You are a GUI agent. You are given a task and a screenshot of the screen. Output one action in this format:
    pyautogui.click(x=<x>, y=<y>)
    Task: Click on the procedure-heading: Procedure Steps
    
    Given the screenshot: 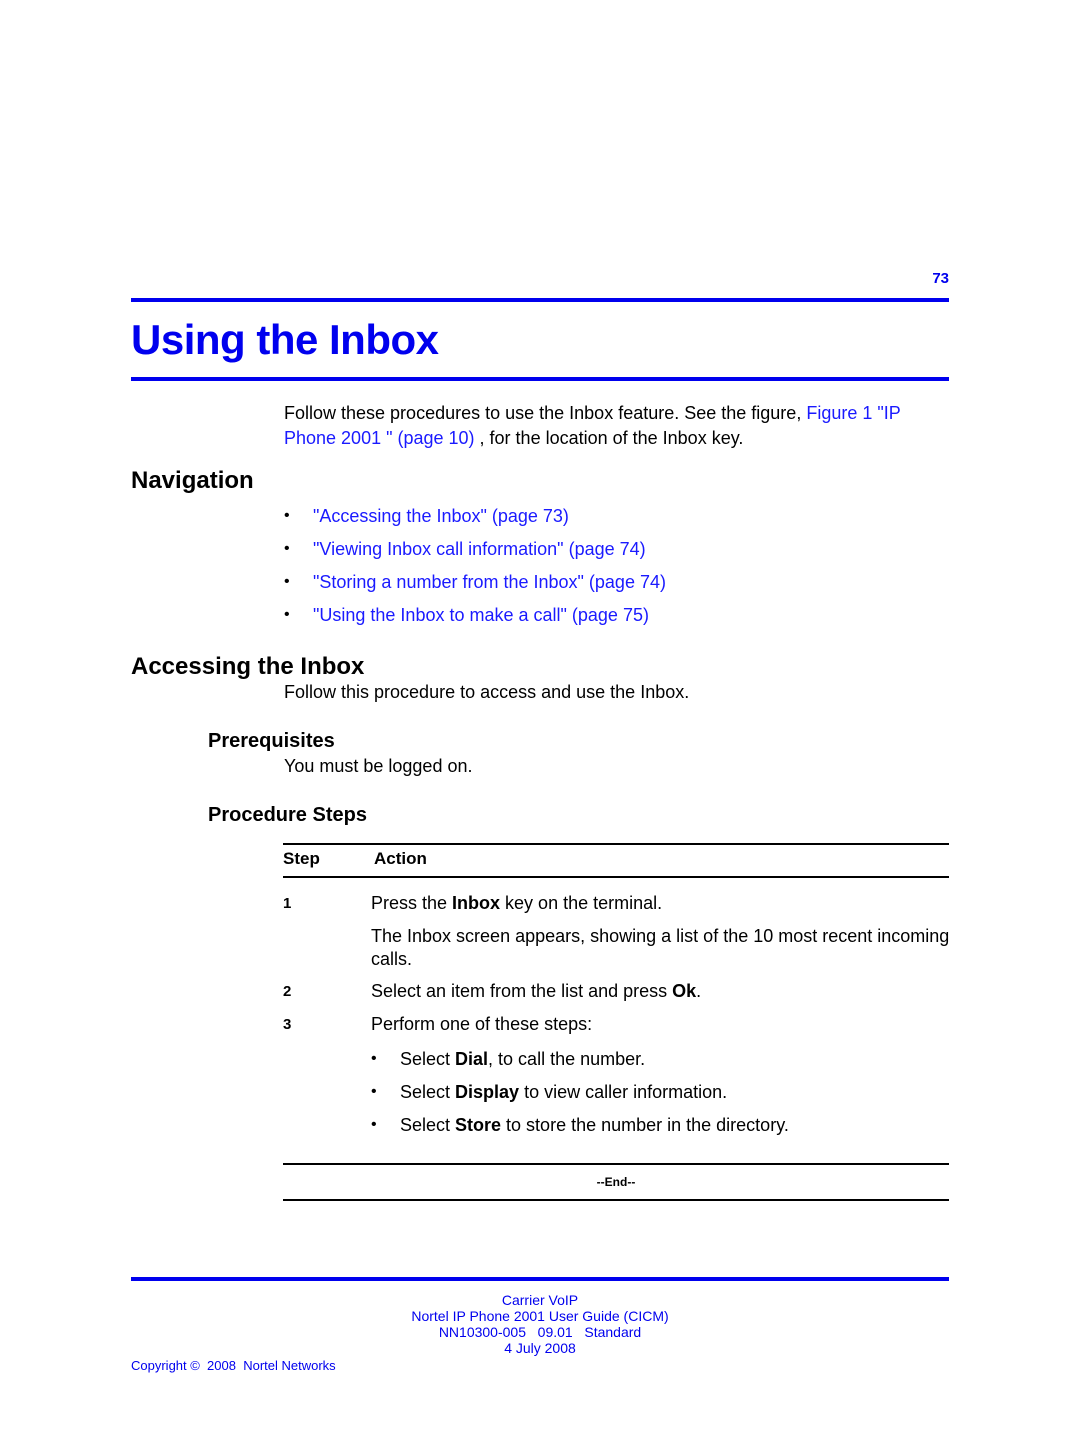 What is the action you would take?
    pyautogui.click(x=287, y=815)
    